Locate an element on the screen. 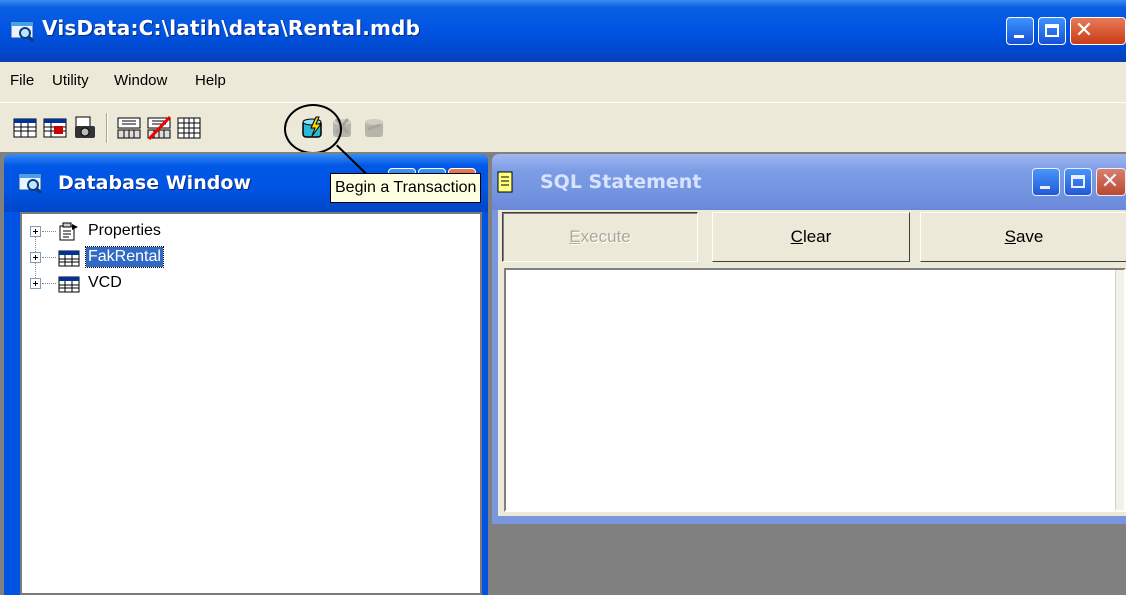 This screenshot has width=1126, height=595. sql-minimize-button is located at coordinates (1046, 182).